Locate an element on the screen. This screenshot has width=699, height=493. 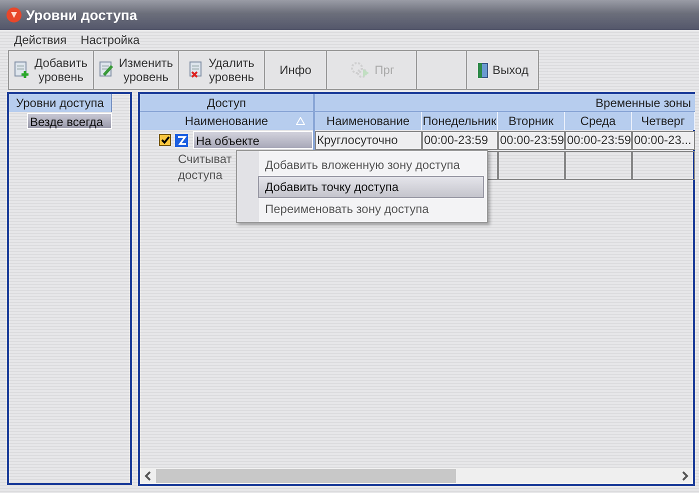
group-header: Доступ is located at coordinates (226, 103).